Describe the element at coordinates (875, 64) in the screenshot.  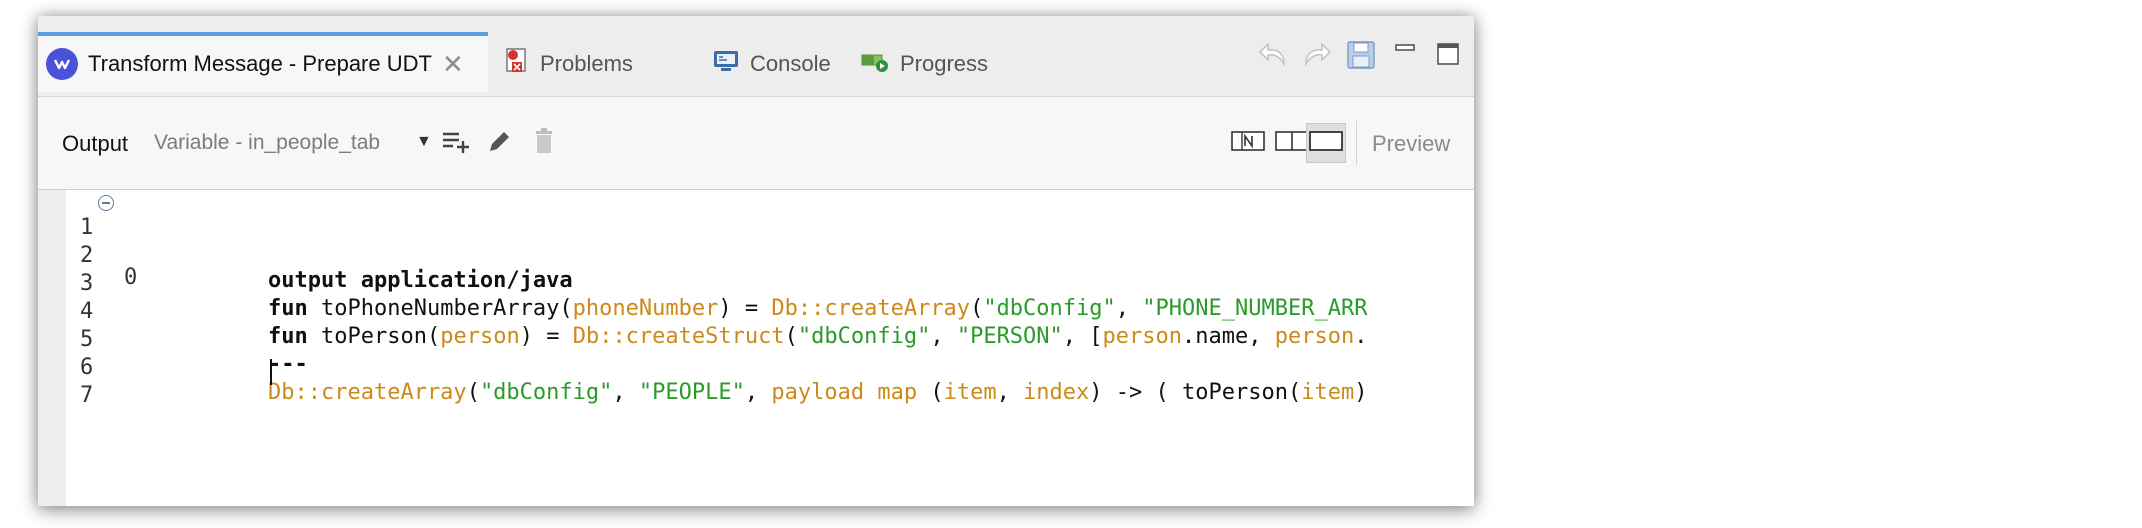
I see `progress-icon` at that location.